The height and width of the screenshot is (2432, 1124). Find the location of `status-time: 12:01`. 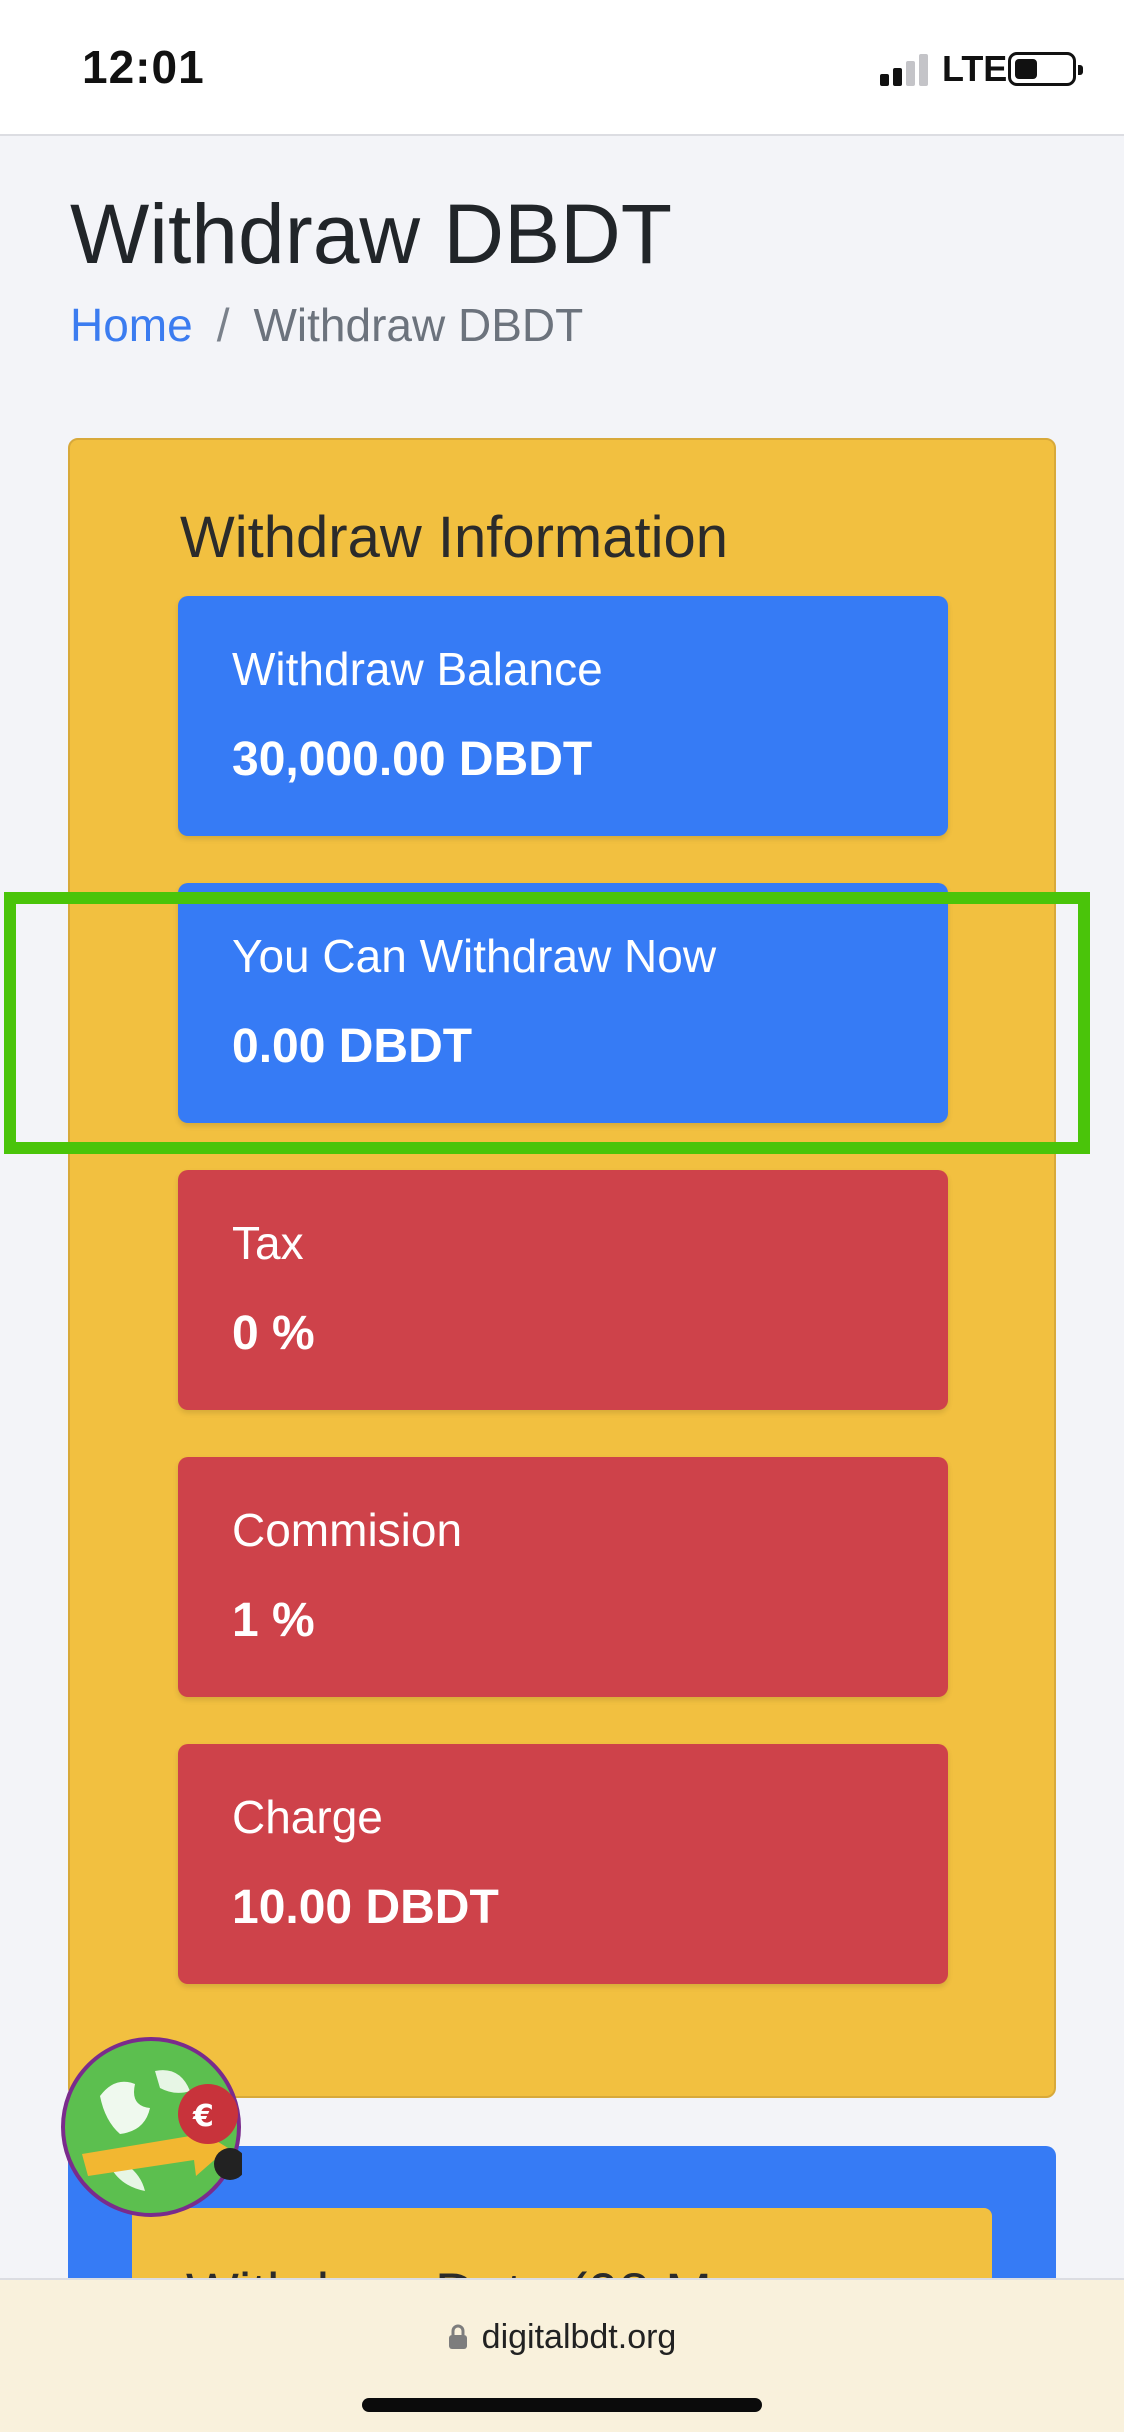

status-time: 12:01 is located at coordinates (143, 67).